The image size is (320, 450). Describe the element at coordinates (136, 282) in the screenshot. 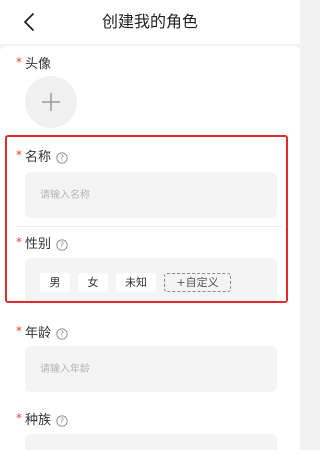

I see `gender-option-unknown: 未知` at that location.